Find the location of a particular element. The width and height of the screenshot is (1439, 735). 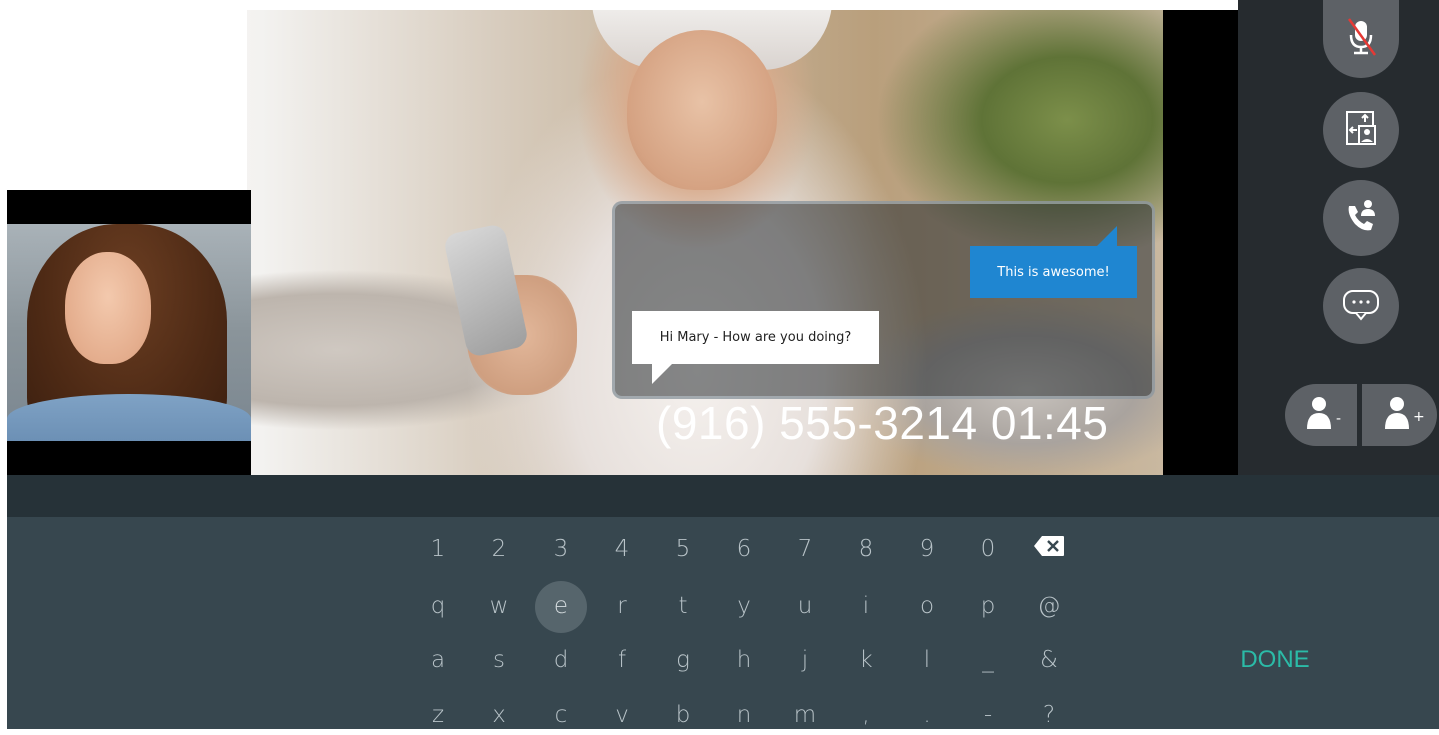

chat-bubble-icon is located at coordinates (1361, 306).